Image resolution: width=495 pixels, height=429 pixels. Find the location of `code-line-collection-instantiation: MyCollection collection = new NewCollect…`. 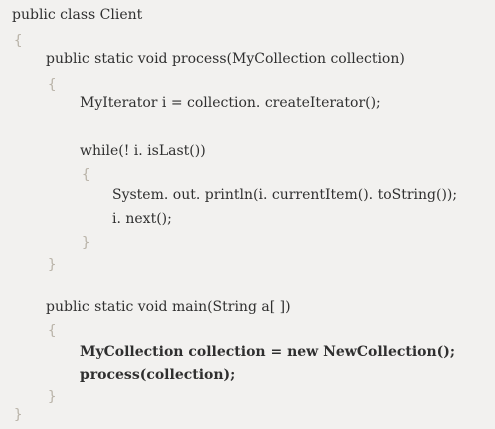

code-line-collection-instantiation: MyCollection collection = new NewCollect… is located at coordinates (268, 352).